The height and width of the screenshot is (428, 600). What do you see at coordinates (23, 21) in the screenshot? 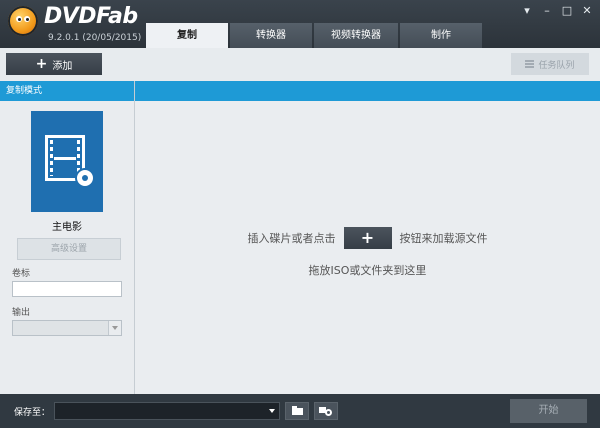
I see `dvdfab-logo-icon` at bounding box center [23, 21].